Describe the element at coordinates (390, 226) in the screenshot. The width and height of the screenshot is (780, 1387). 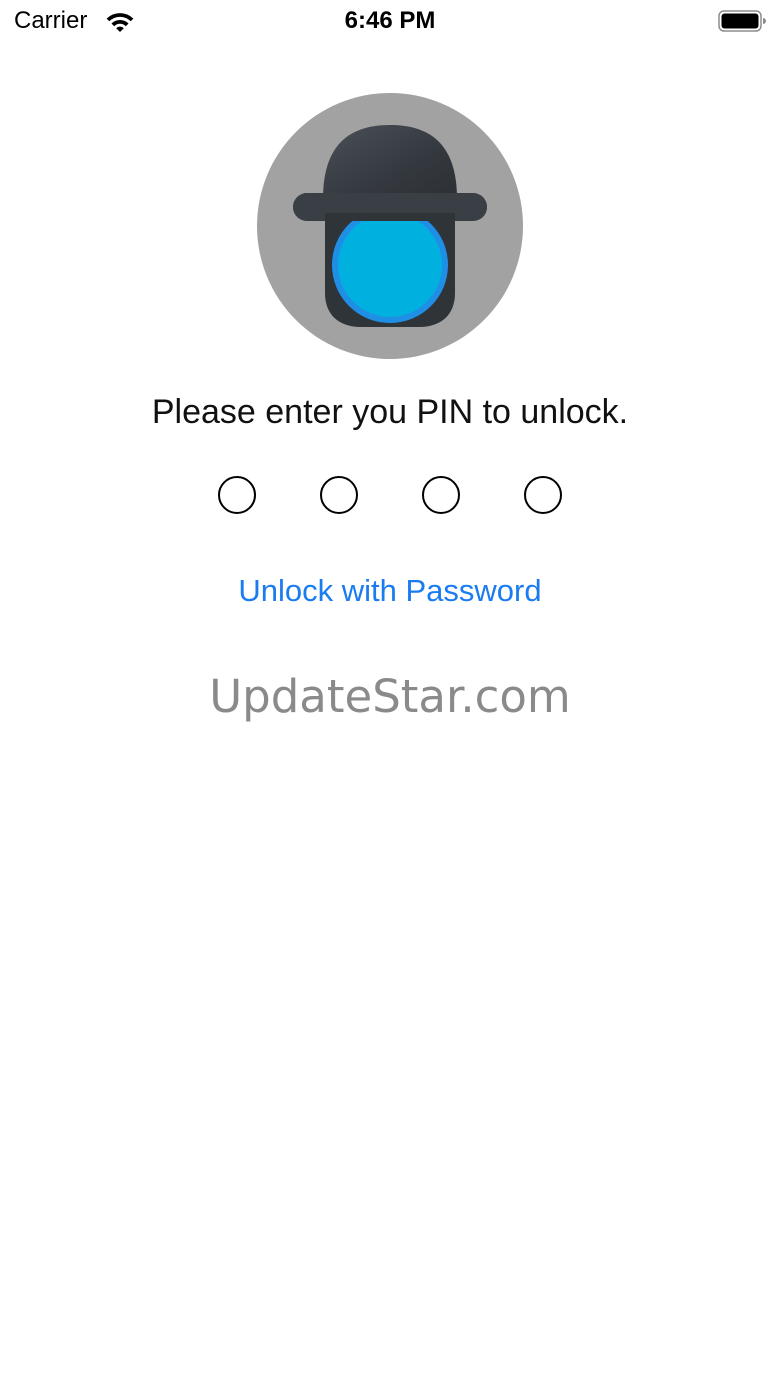
I see `bowler-hat-lock-icon` at that location.